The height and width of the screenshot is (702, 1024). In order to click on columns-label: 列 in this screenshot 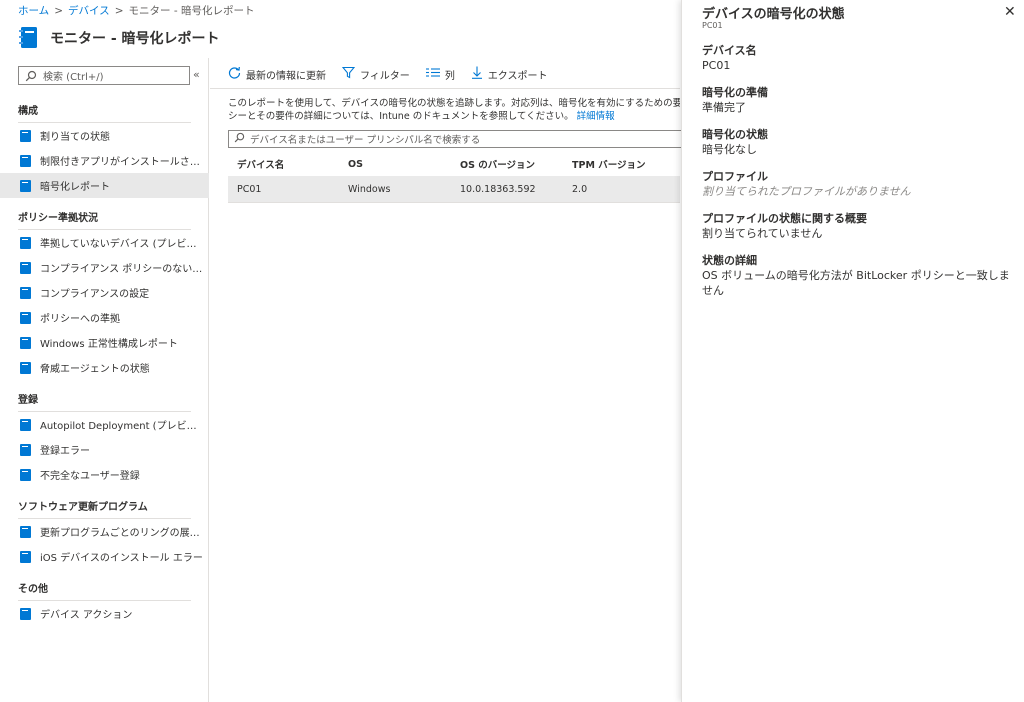, I will do `click(449, 76)`.